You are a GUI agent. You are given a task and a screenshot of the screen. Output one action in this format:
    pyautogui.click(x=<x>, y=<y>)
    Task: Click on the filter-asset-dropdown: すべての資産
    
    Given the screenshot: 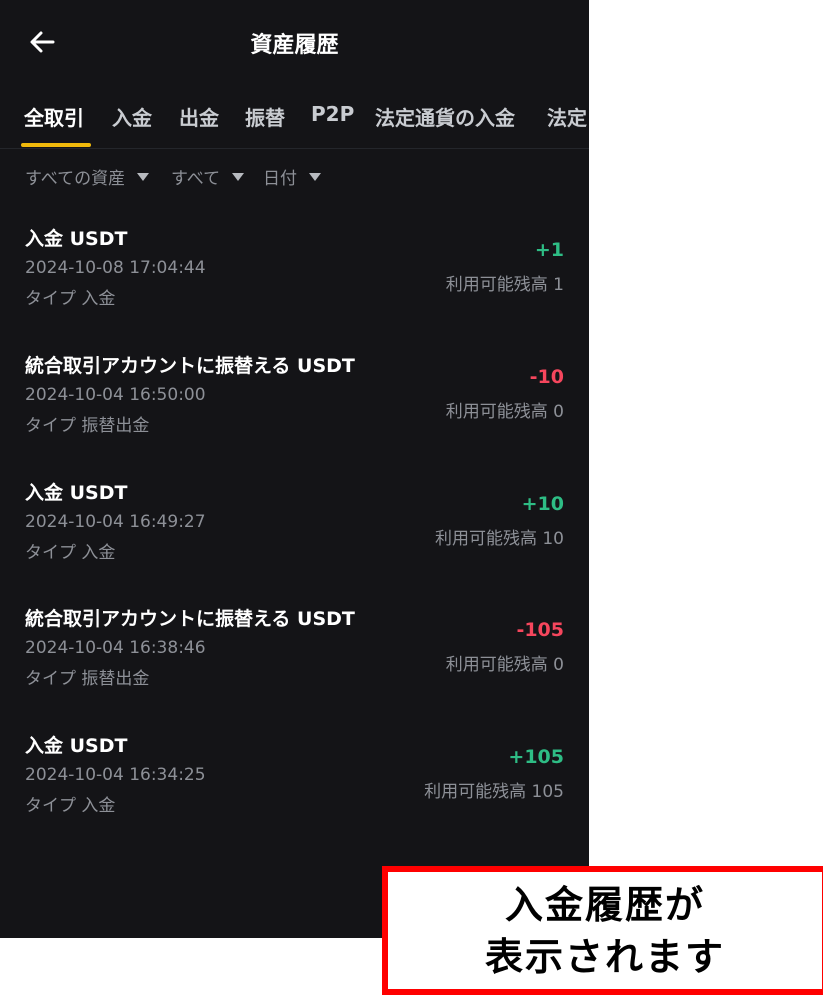 What is the action you would take?
    pyautogui.click(x=87, y=176)
    